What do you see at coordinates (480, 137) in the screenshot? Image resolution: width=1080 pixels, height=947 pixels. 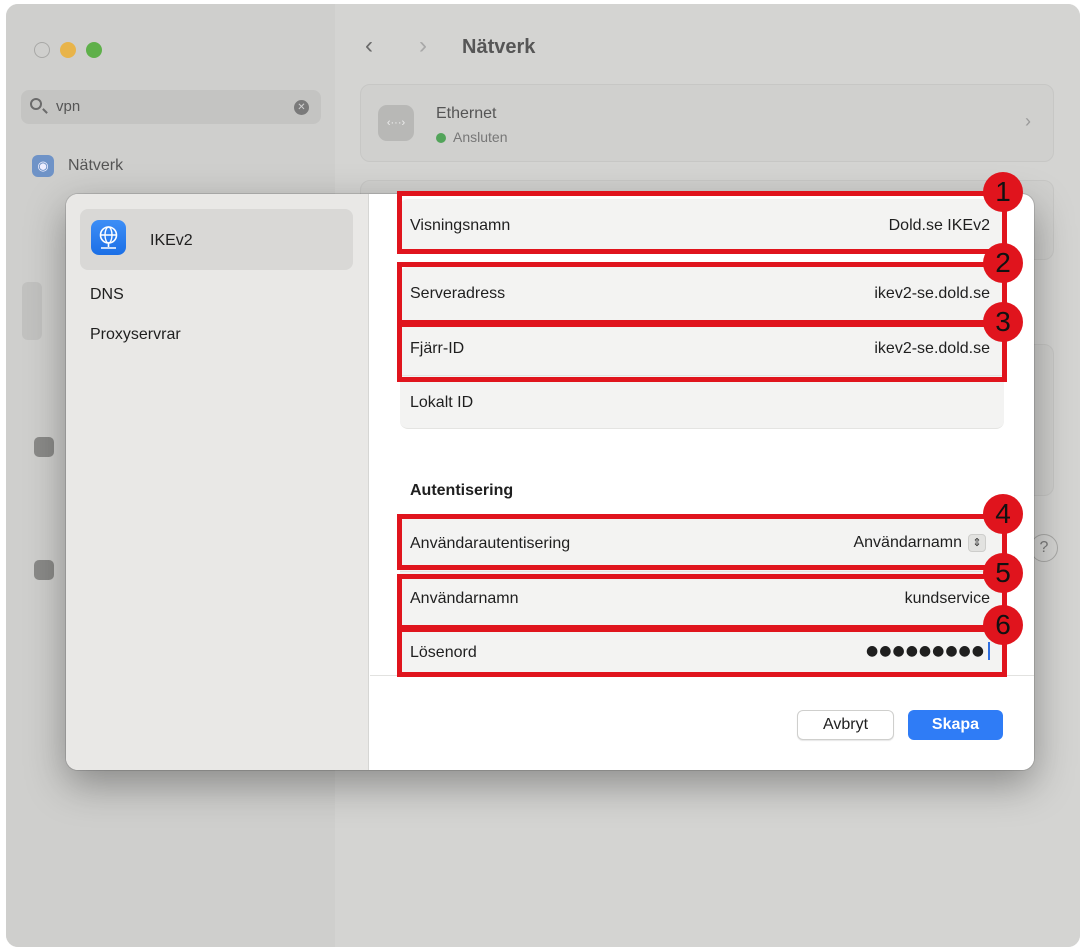 I see `ethernet-status: Ansluten` at bounding box center [480, 137].